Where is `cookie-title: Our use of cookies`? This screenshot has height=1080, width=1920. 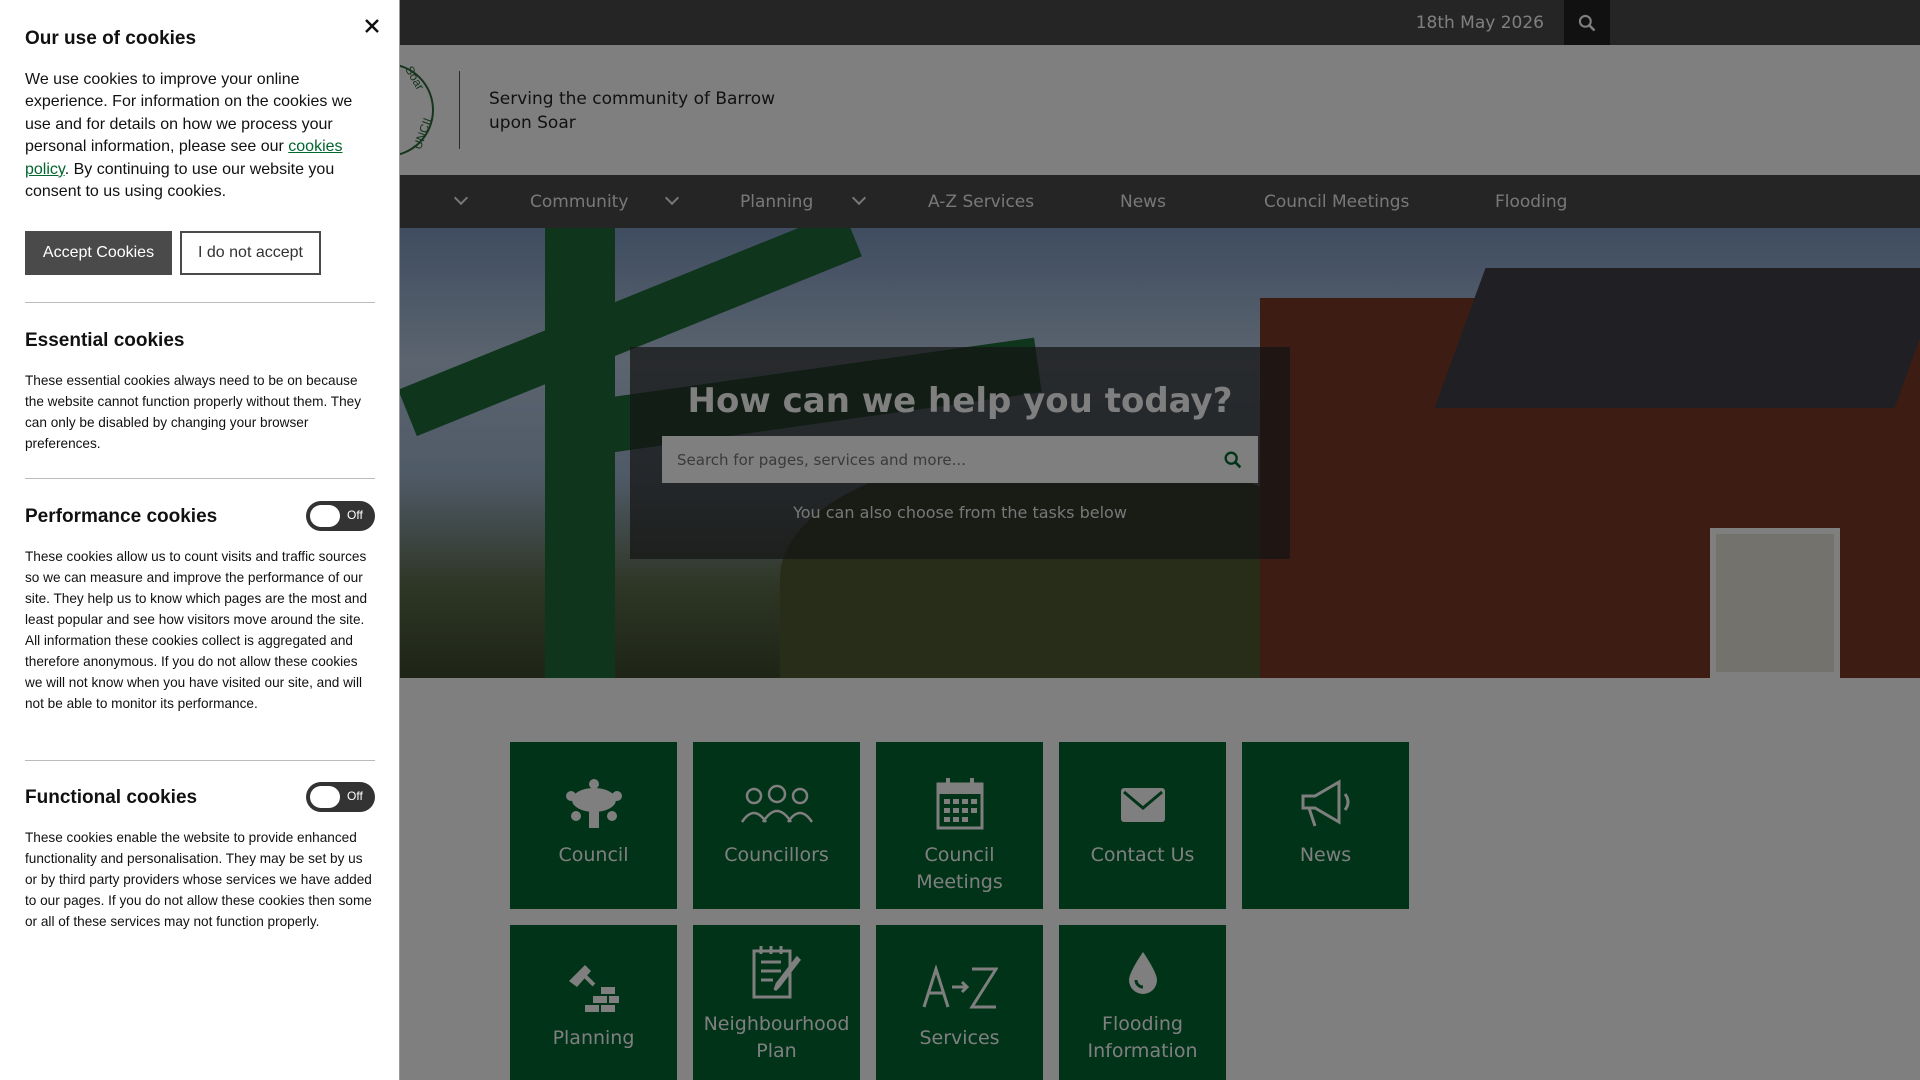
cookie-title: Our use of cookies is located at coordinates (111, 38).